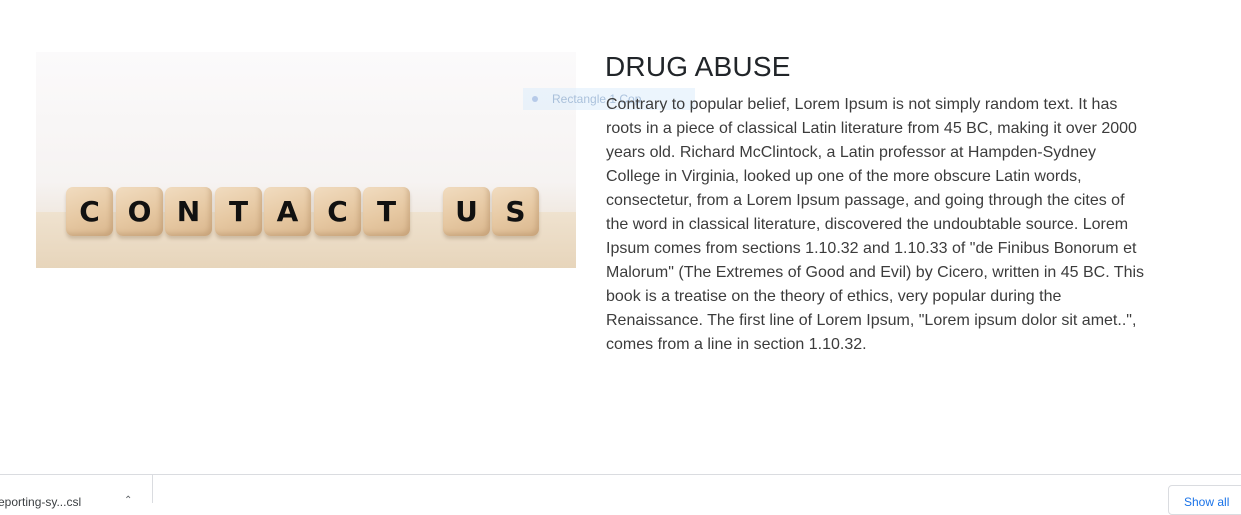 Image resolution: width=1241 pixels, height=515 pixels. Describe the element at coordinates (620, 494) in the screenshot. I see `download-bar: reporting-sy...csl ⌃ Show all` at that location.